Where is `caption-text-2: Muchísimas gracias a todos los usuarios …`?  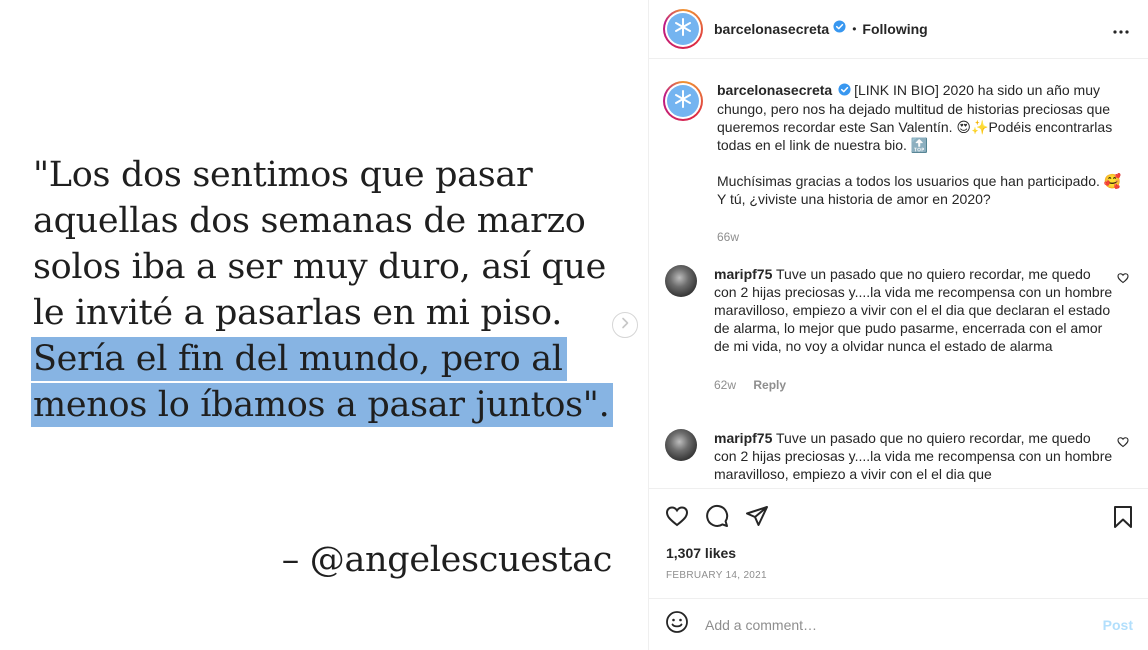 caption-text-2: Muchísimas gracias a todos los usuarios … is located at coordinates (919, 190).